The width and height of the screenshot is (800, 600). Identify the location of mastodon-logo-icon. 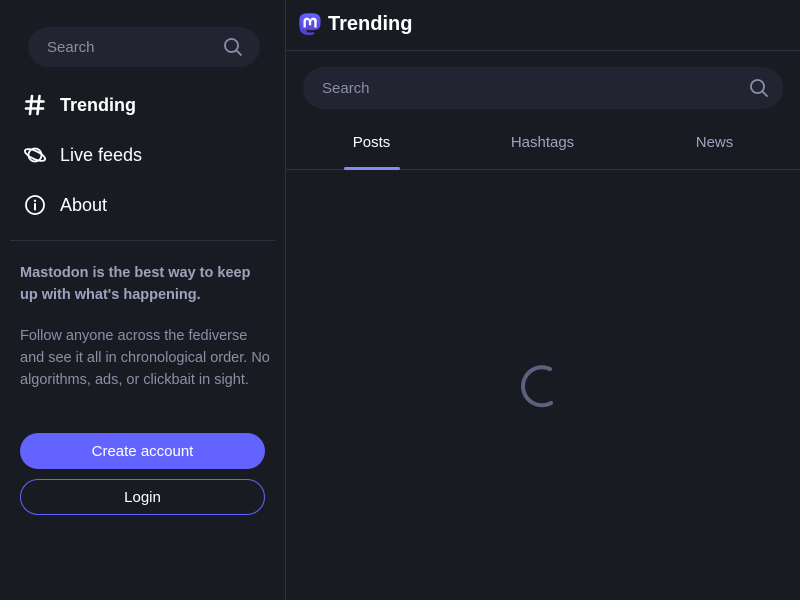
(310, 24).